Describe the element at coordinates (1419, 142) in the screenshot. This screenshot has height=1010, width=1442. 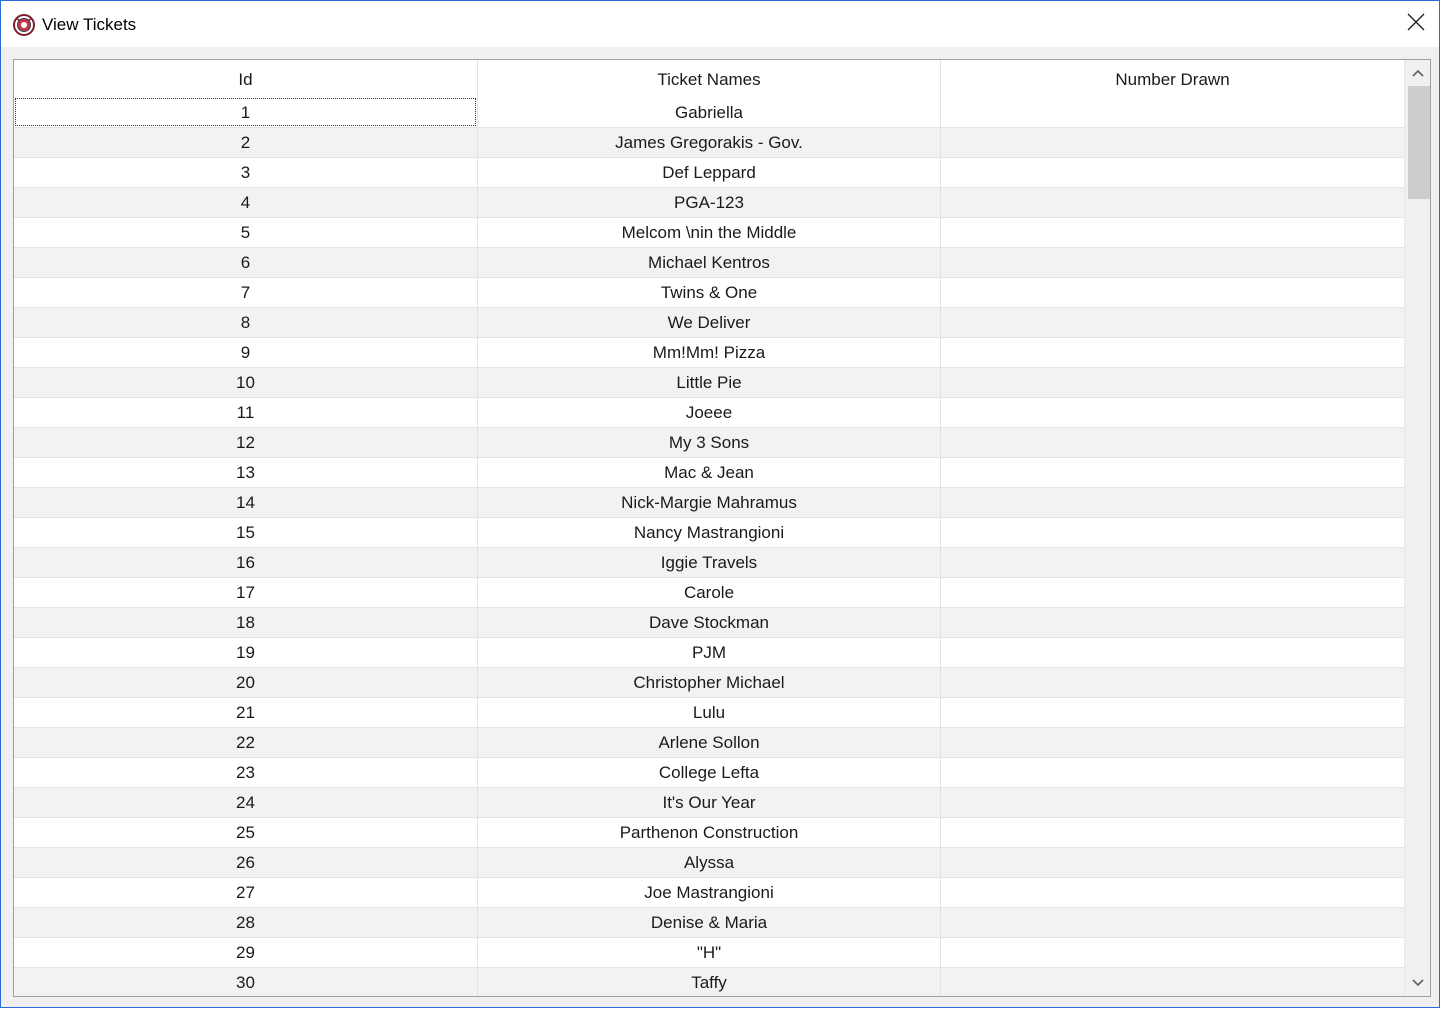
I see `scroll-thumb` at that location.